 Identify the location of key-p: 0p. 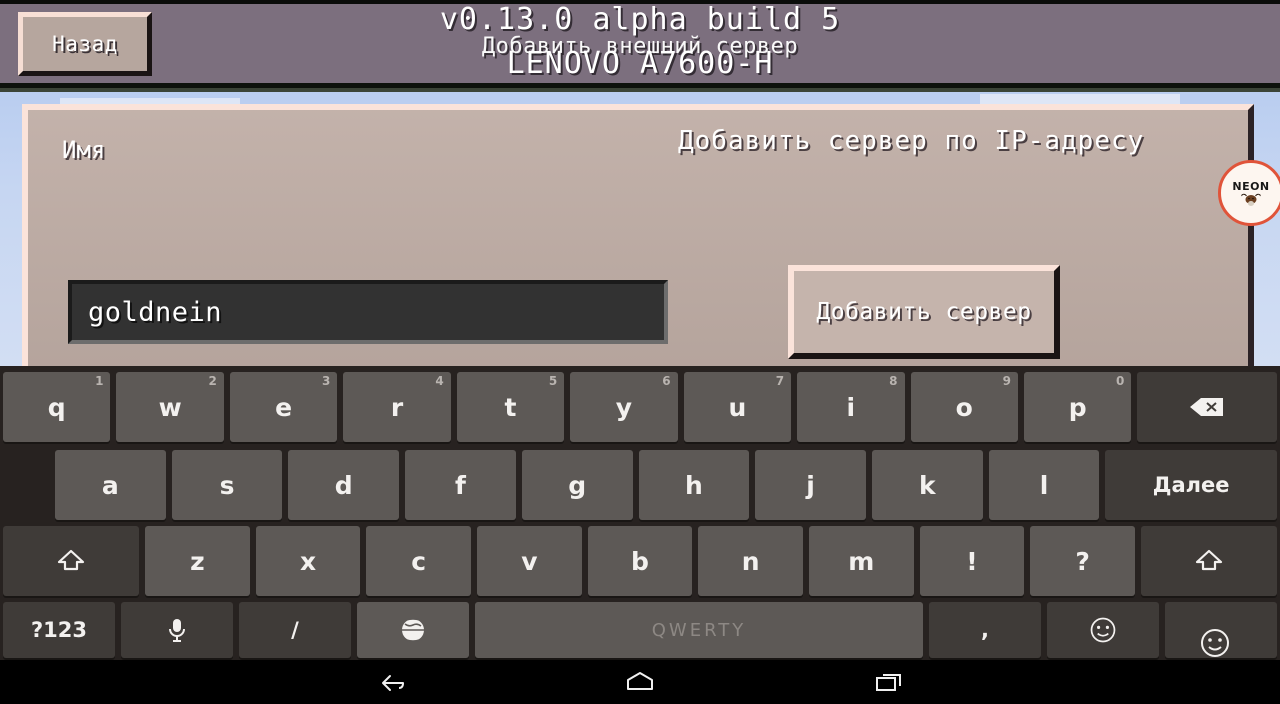
(1077, 407).